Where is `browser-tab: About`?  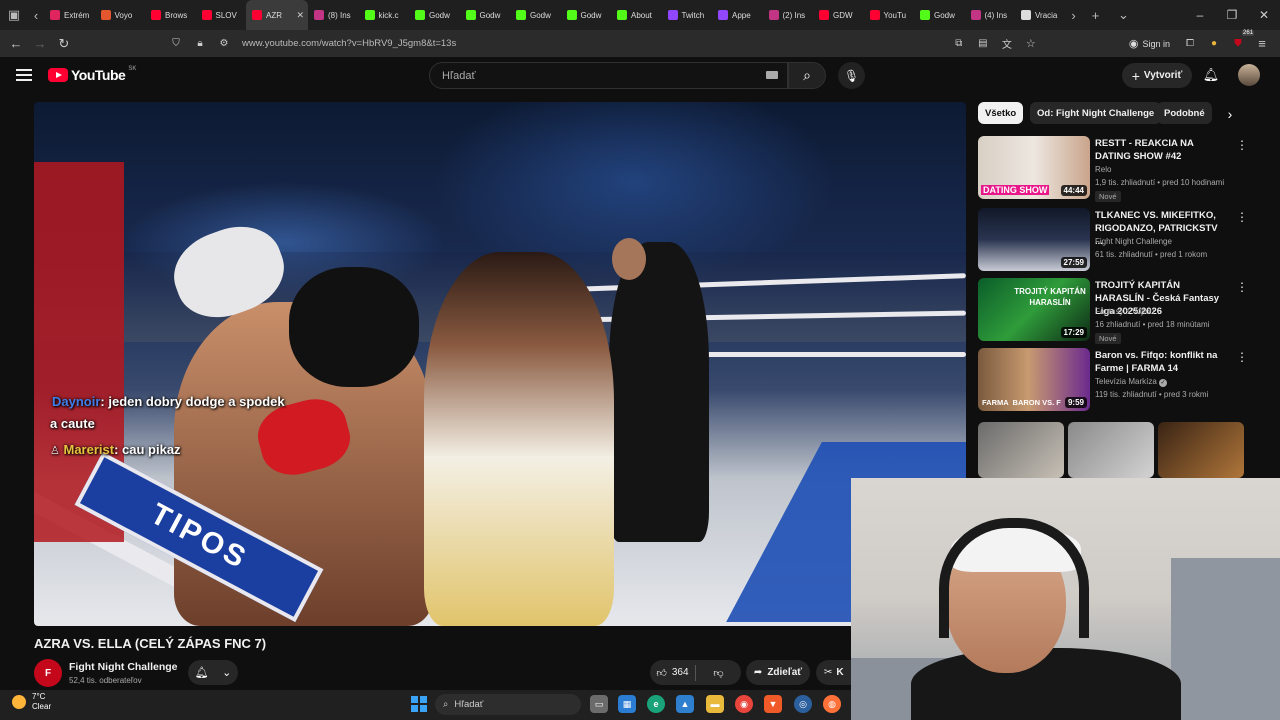 browser-tab: About is located at coordinates (636, 15).